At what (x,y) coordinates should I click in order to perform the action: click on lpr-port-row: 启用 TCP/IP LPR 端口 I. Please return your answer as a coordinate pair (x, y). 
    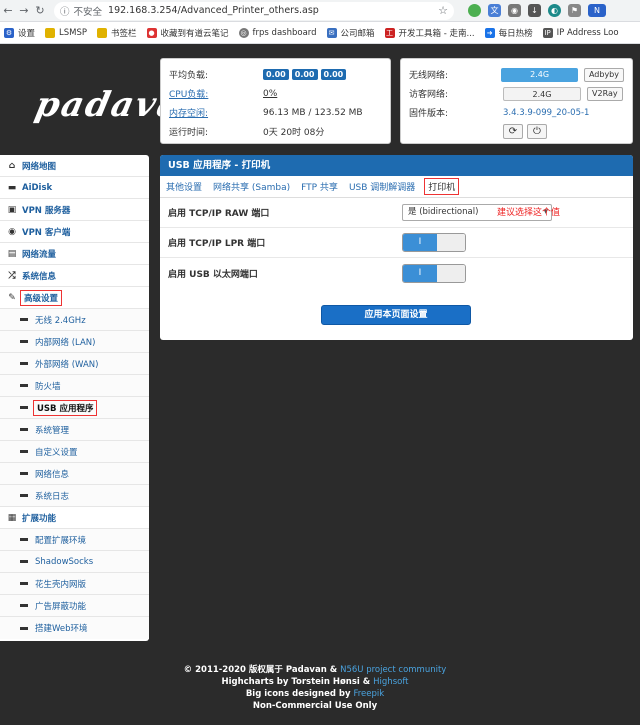
    Looking at the image, I should click on (396, 243).